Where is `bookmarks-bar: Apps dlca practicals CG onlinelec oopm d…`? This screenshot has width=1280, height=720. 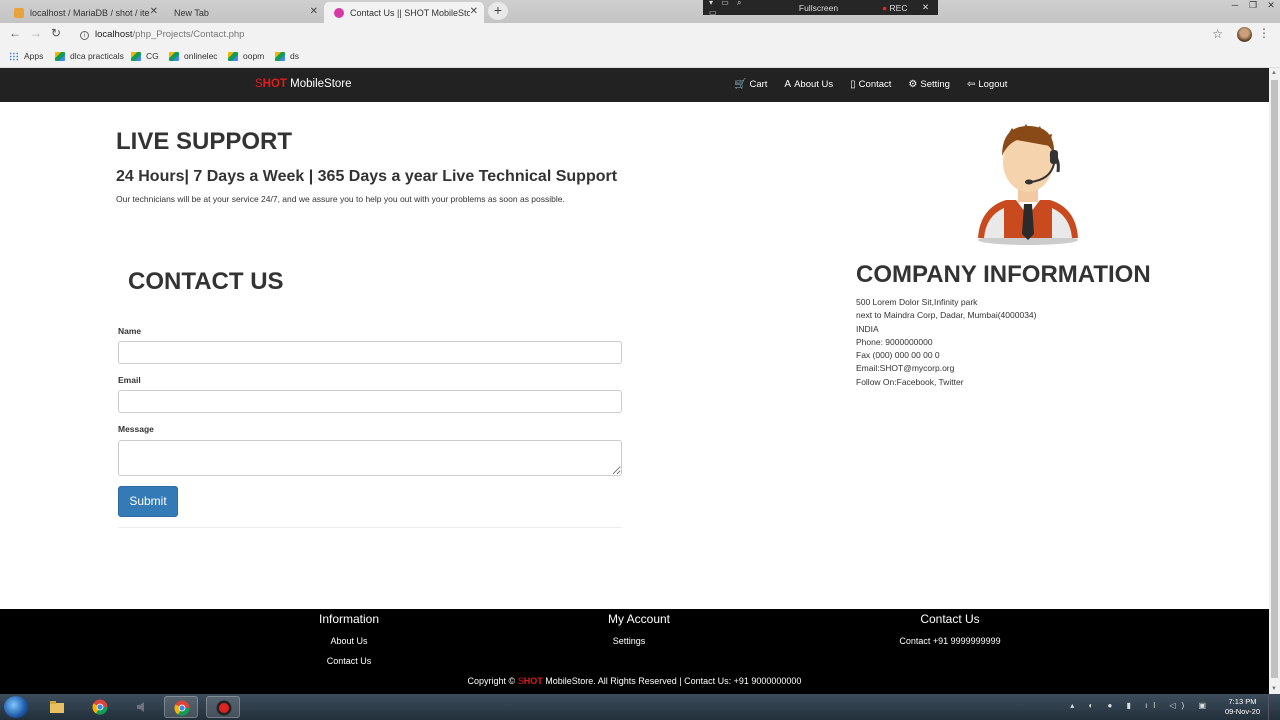 bookmarks-bar: Apps dlca practicals CG onlinelec oopm d… is located at coordinates (640, 57).